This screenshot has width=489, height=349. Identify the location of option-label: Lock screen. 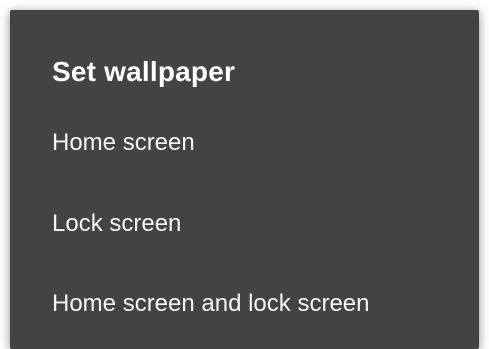
(117, 223).